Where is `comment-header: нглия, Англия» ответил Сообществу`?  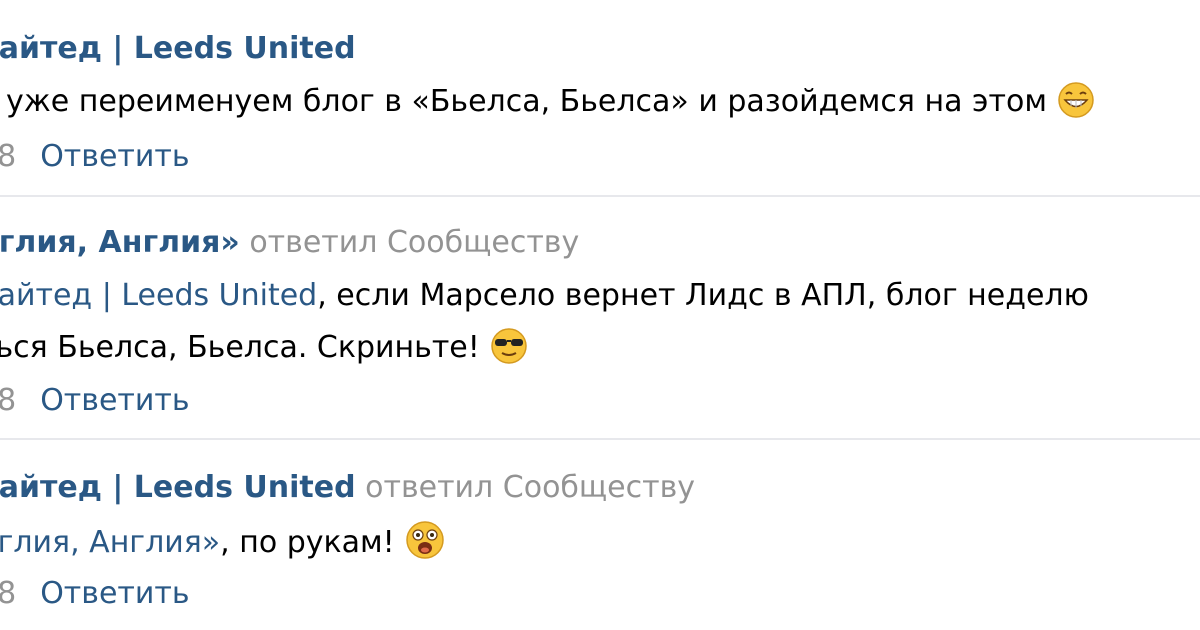
comment-header: нглия, Англия» ответил Сообществу is located at coordinates (289, 243).